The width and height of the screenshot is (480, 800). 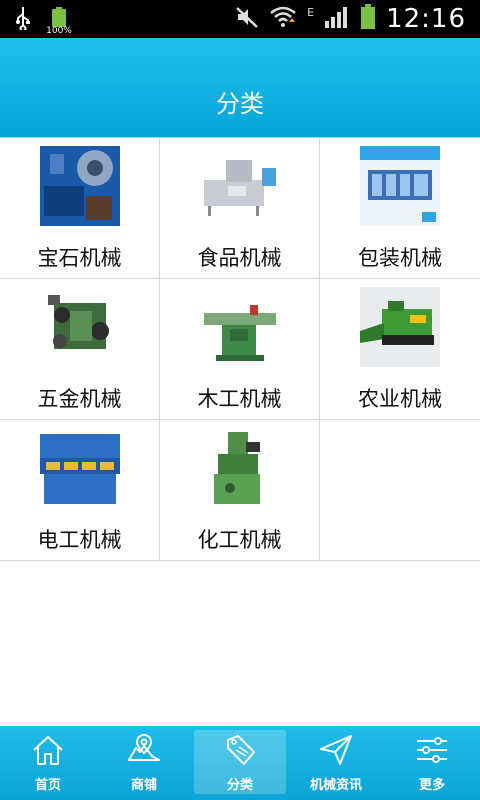 I want to click on food-machine-thumb, so click(x=240, y=186).